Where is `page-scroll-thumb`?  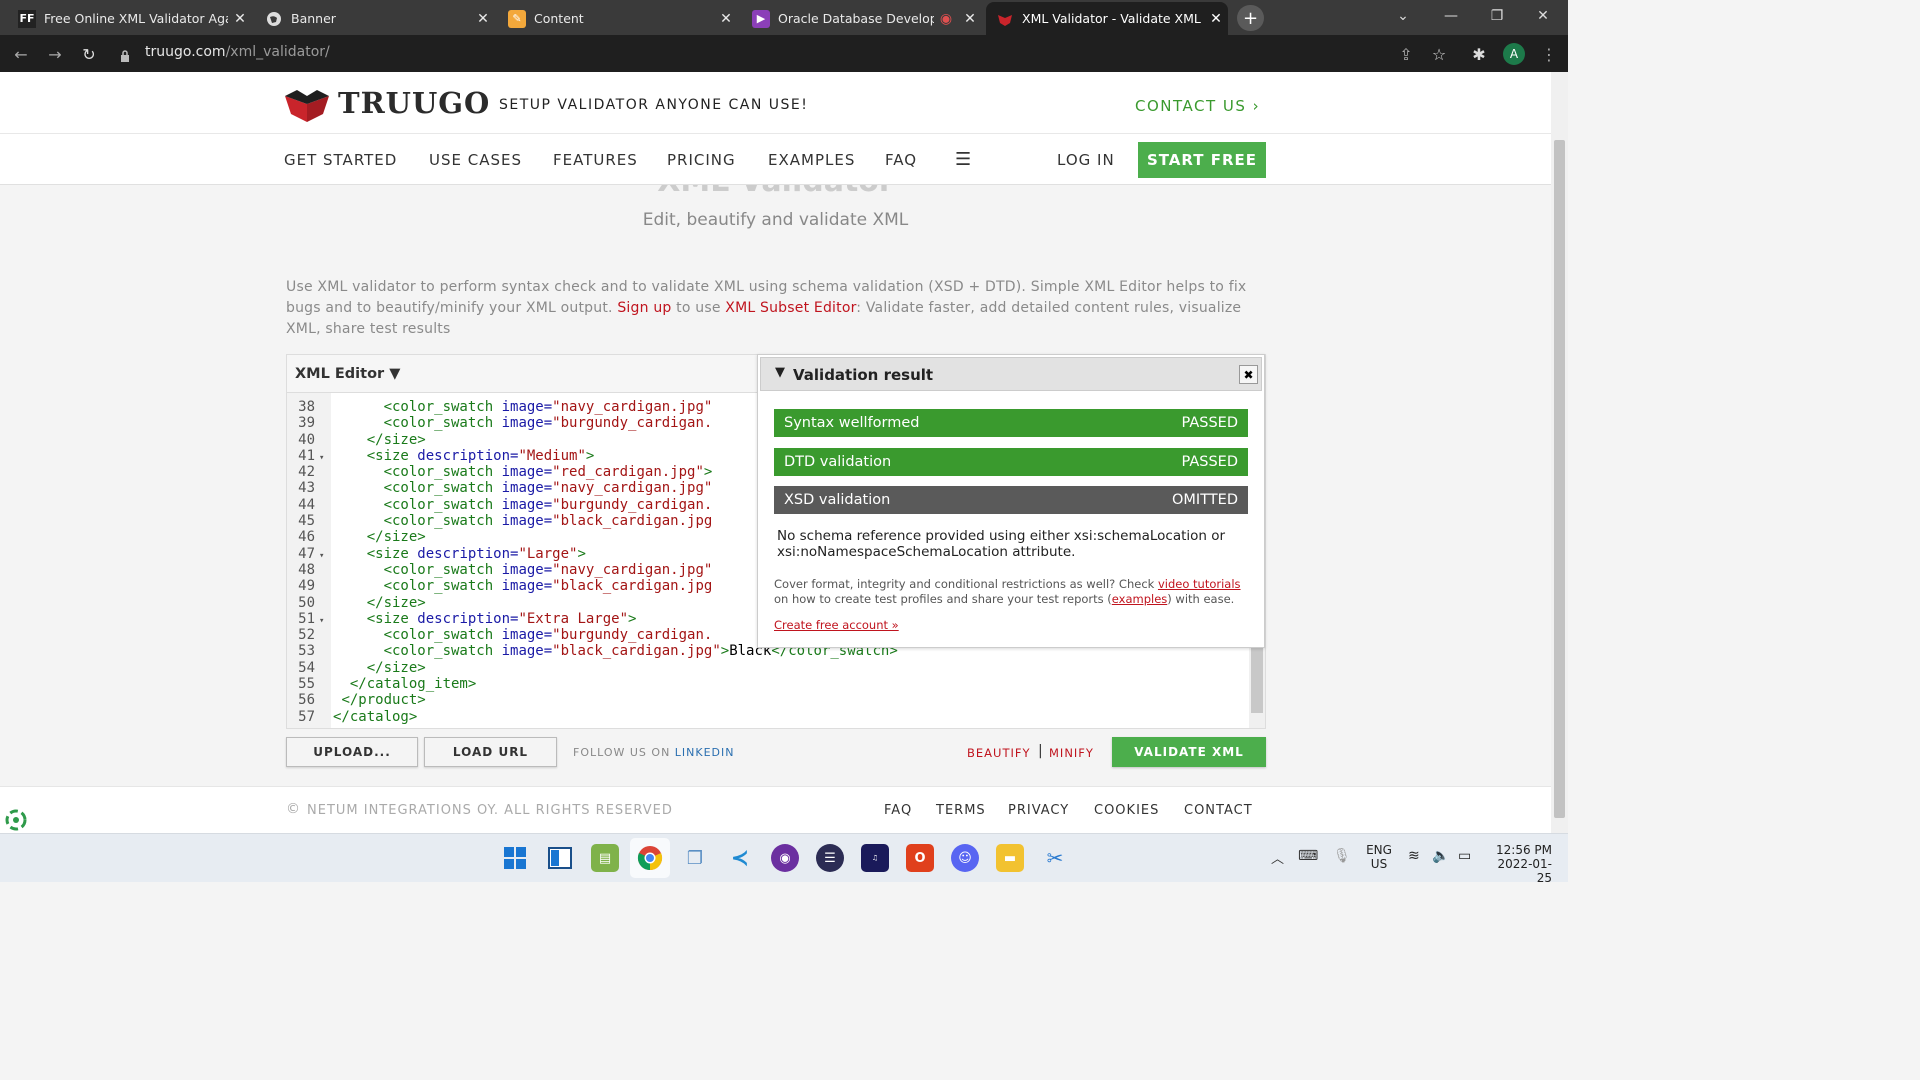
page-scroll-thumb is located at coordinates (1559, 479).